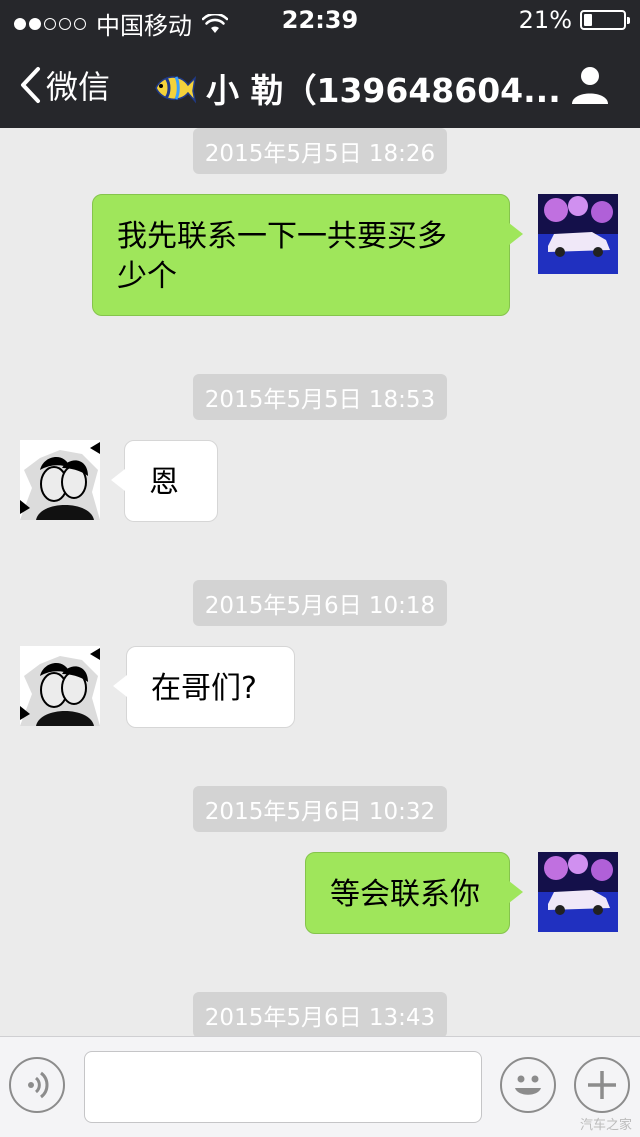 Image resolution: width=640 pixels, height=1137 pixels. I want to click on outgoing-message: 等会联系你, so click(414, 893).